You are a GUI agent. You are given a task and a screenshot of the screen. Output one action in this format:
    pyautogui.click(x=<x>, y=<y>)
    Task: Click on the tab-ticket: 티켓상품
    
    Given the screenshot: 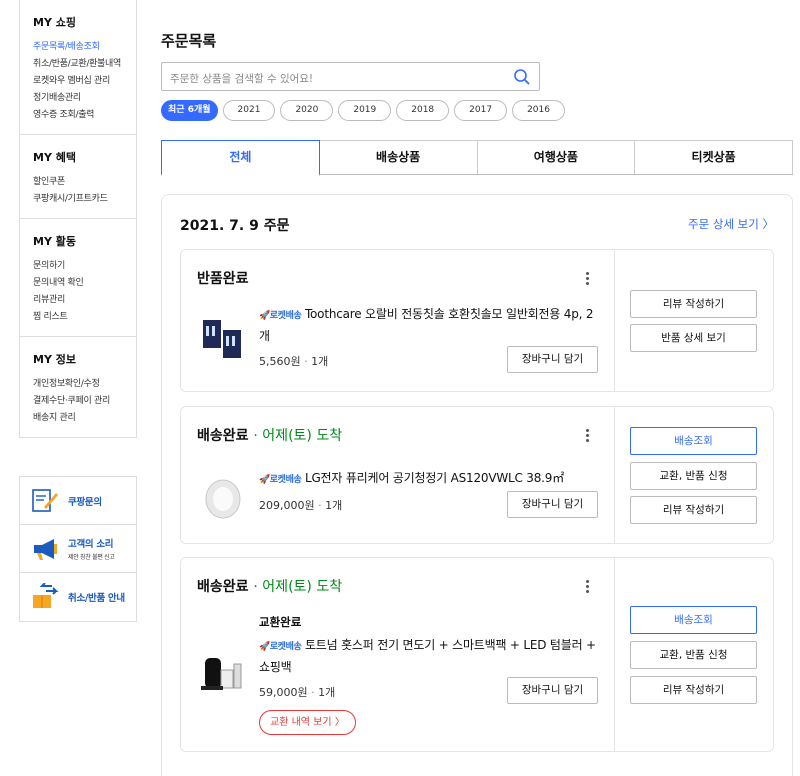 What is the action you would take?
    pyautogui.click(x=713, y=157)
    